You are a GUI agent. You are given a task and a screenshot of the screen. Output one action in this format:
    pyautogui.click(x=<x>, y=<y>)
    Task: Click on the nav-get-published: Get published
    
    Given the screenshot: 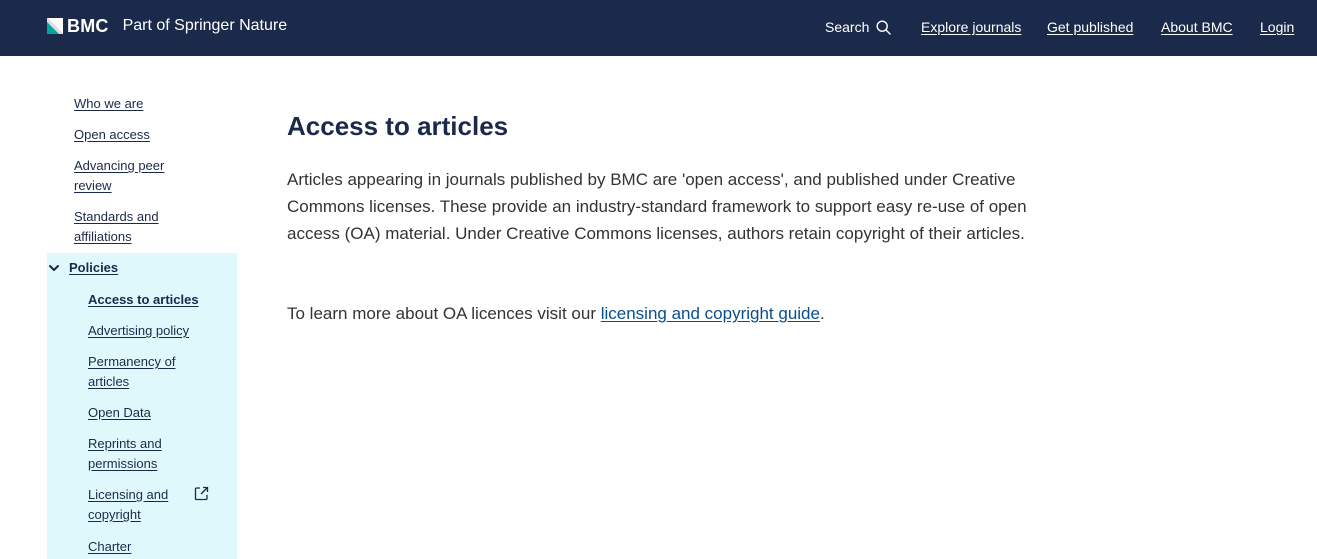 What is the action you would take?
    pyautogui.click(x=1090, y=27)
    